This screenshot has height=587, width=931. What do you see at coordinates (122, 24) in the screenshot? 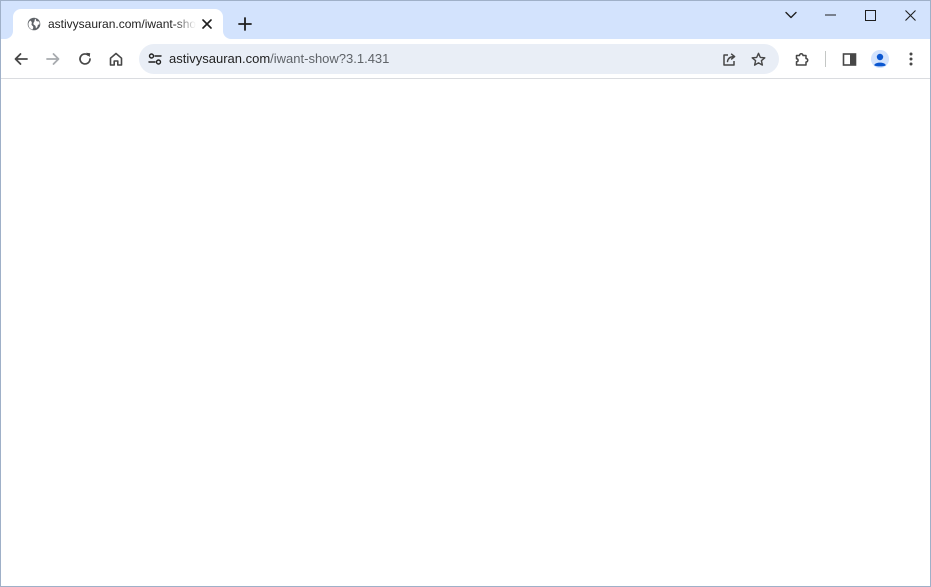
I see `tab-title: astivysauran.com/iwant-show?3.1.431` at bounding box center [122, 24].